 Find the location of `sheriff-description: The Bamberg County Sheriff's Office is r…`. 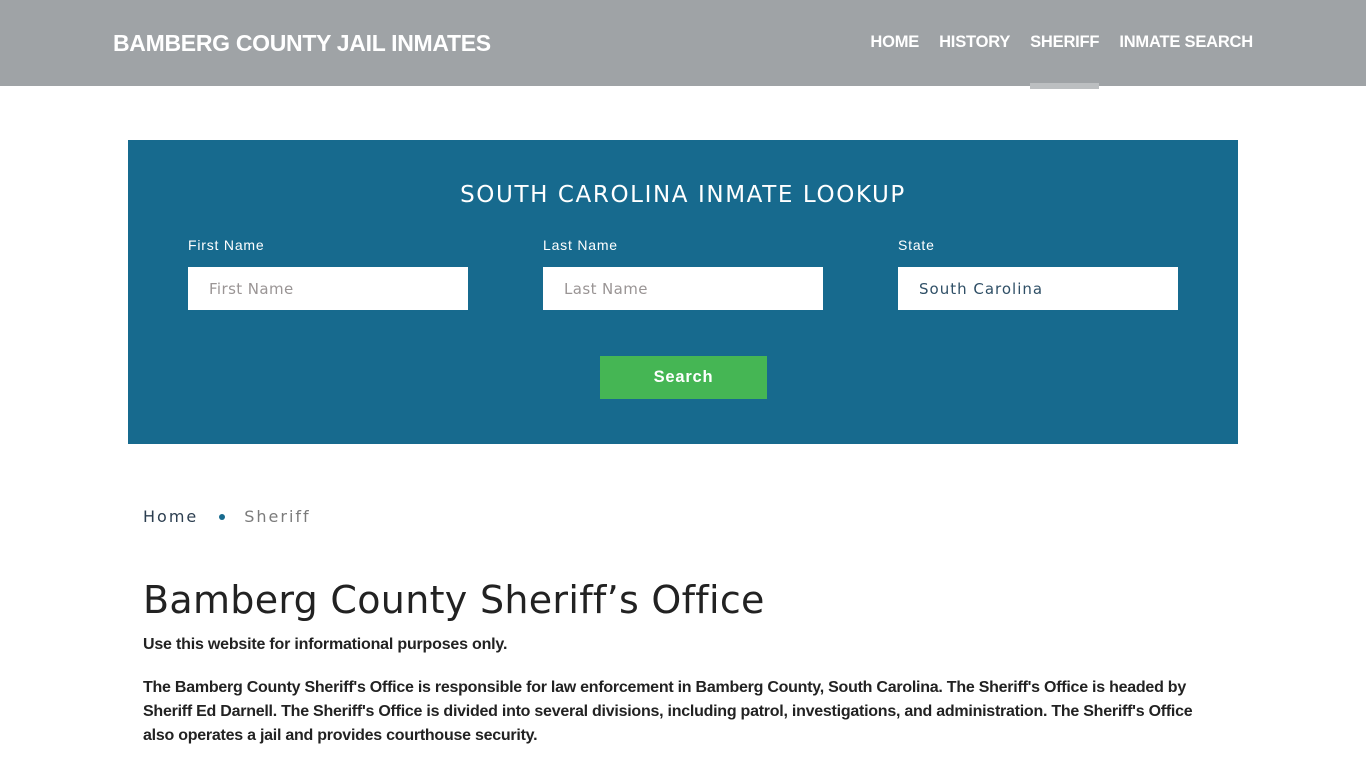

sheriff-description: The Bamberg County Sheriff's Office is r… is located at coordinates (668, 711).